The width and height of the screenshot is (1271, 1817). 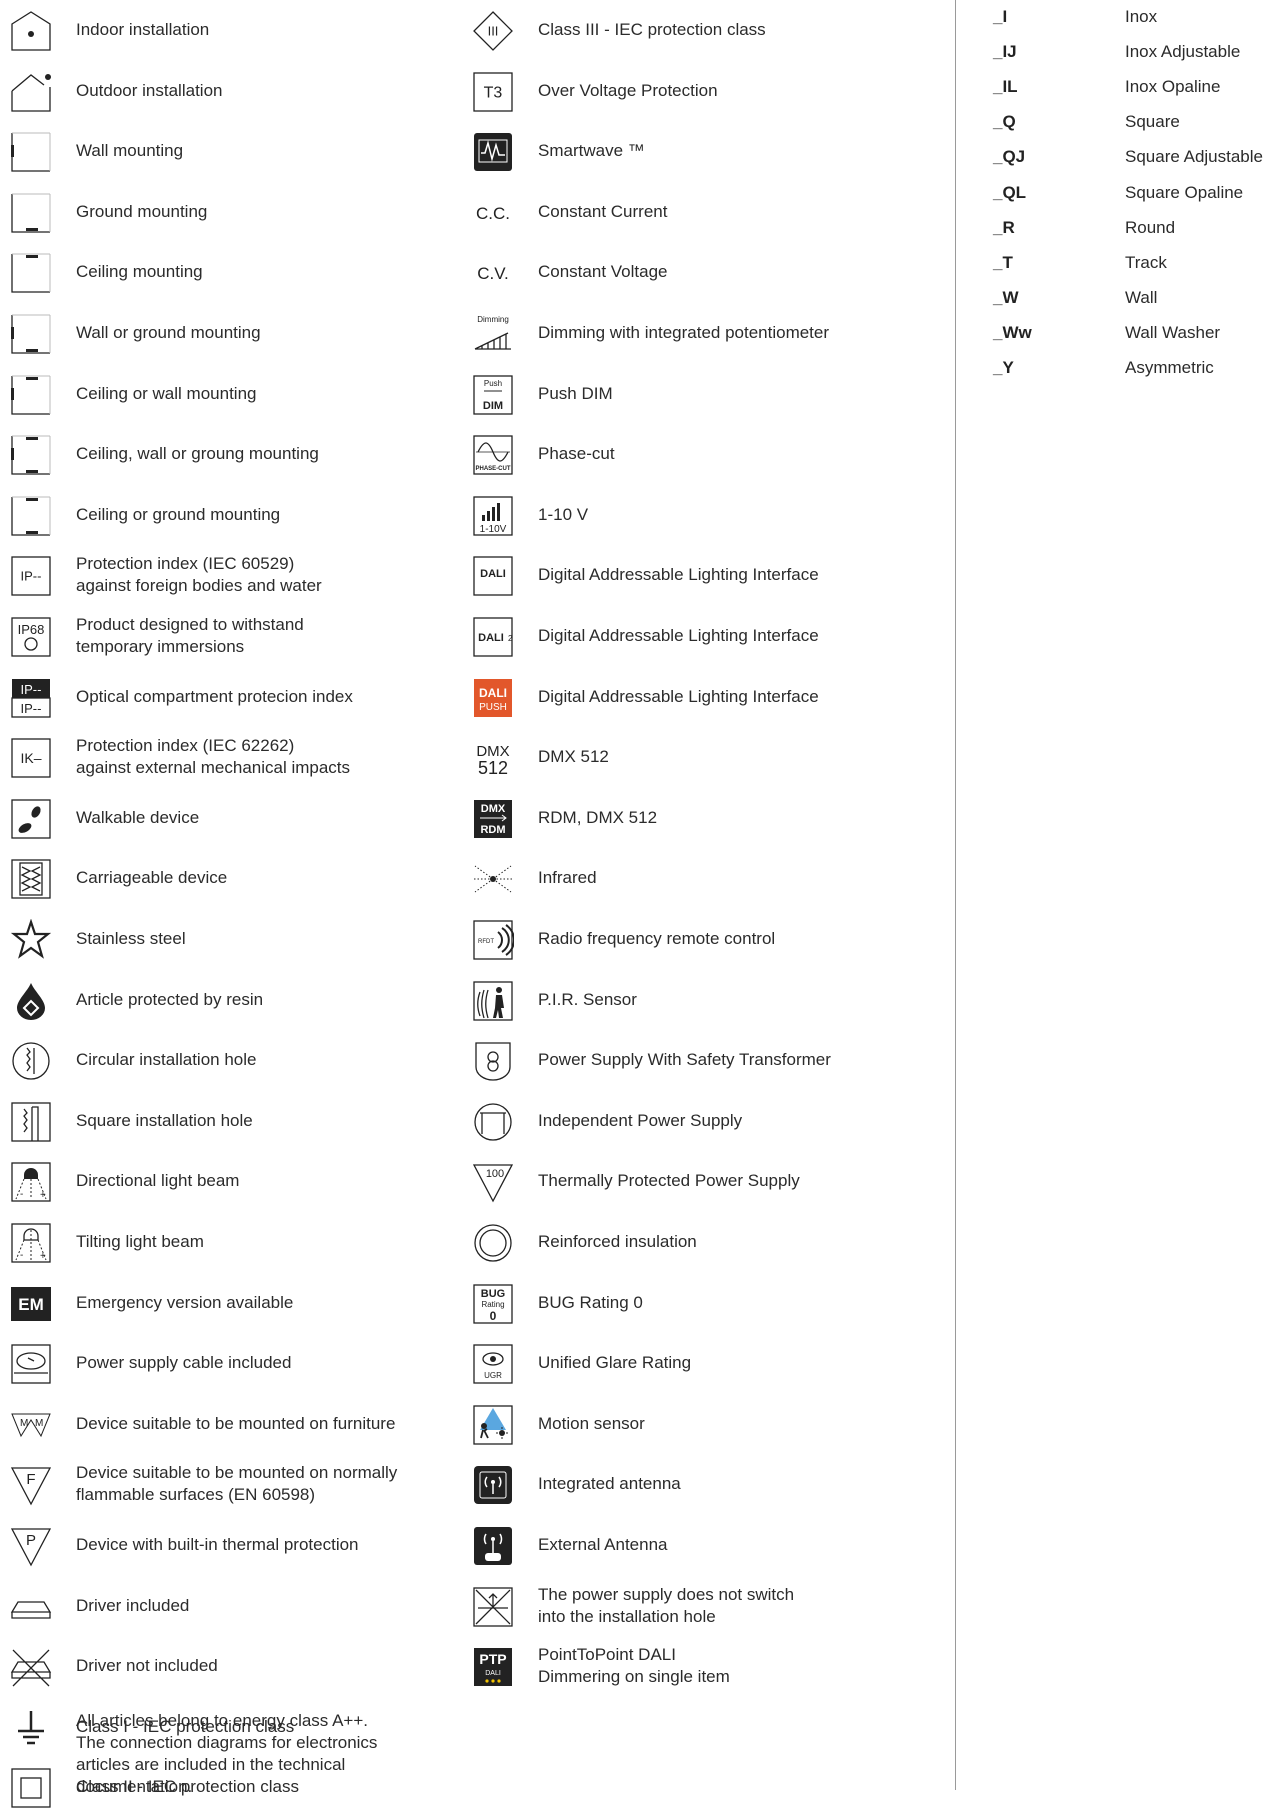 I want to click on description-line: Infrared, so click(x=567, y=877).